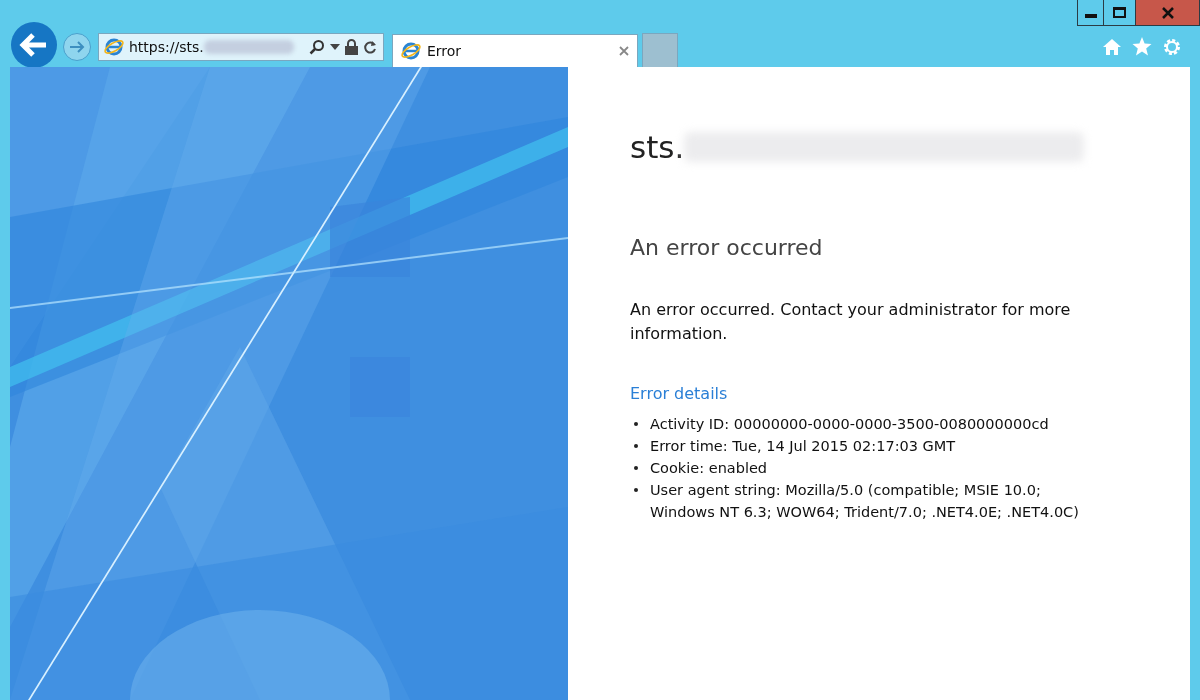 The image size is (1200, 700). Describe the element at coordinates (910, 393) in the screenshot. I see `error-details-link: Error details` at that location.